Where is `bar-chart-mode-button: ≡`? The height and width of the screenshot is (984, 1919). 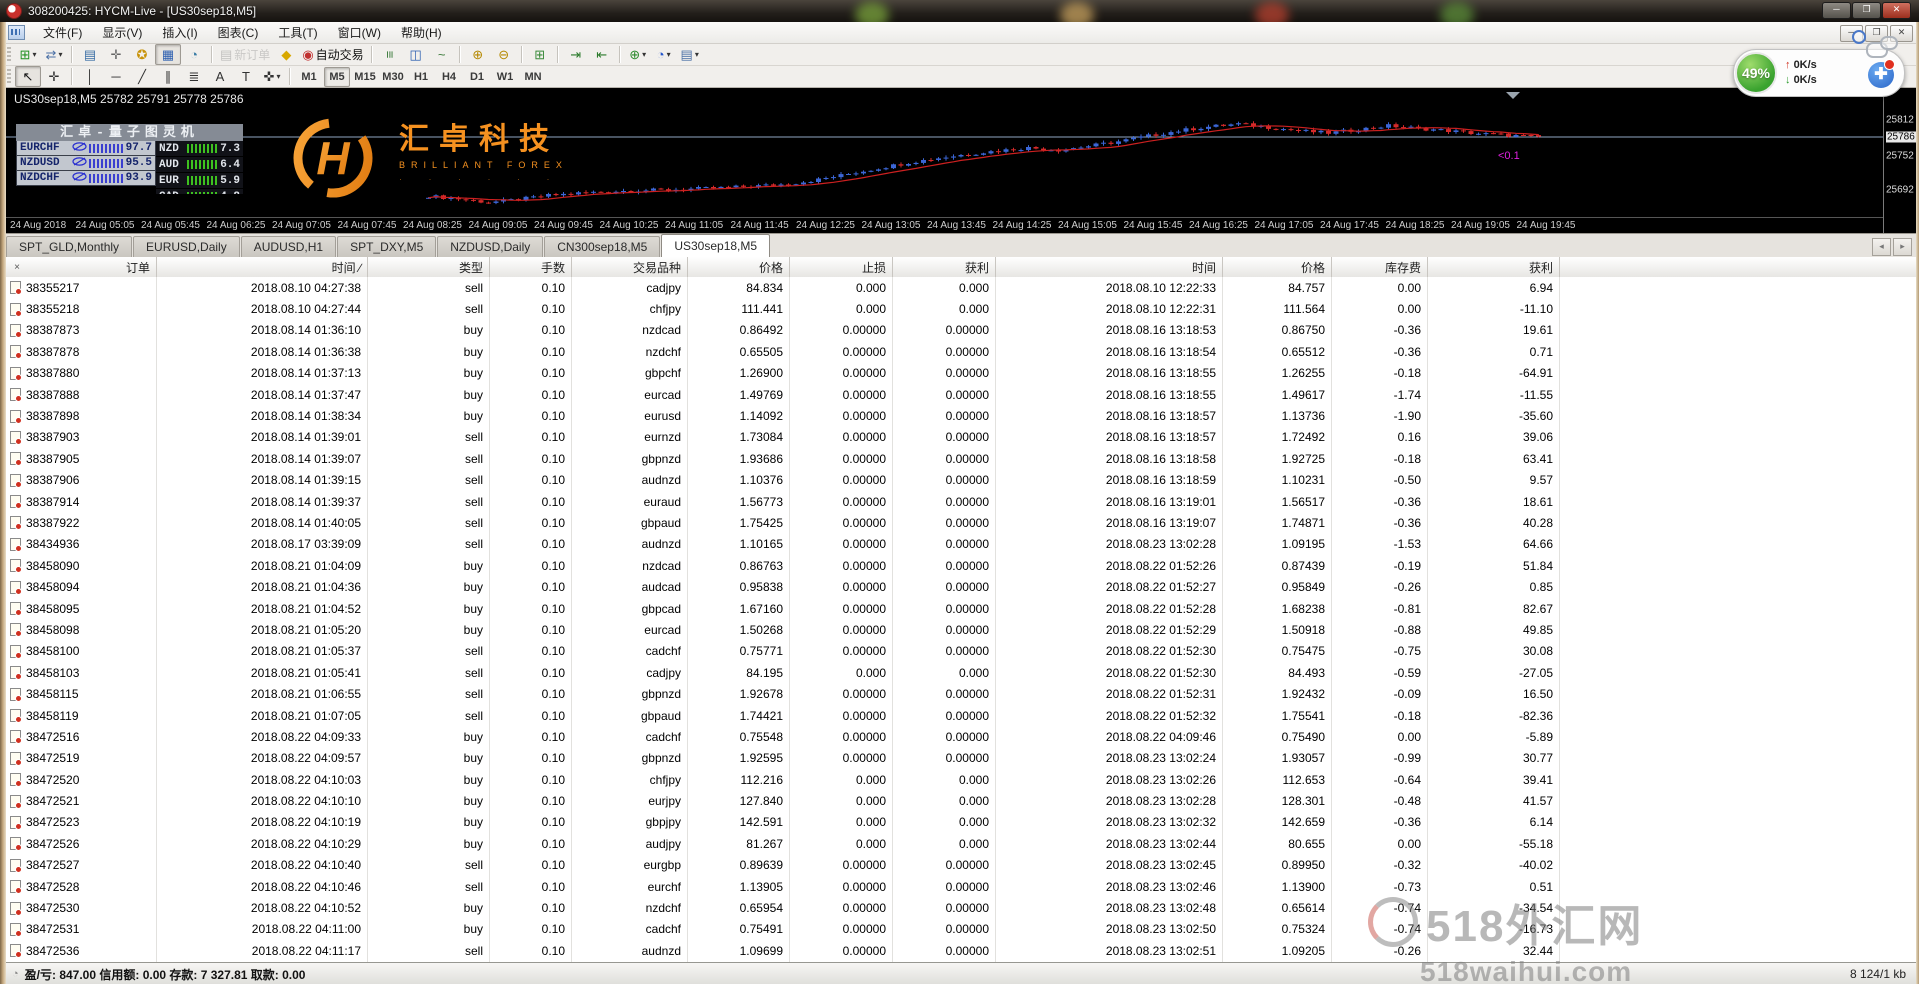
bar-chart-mode-button: ≡ is located at coordinates (390, 54).